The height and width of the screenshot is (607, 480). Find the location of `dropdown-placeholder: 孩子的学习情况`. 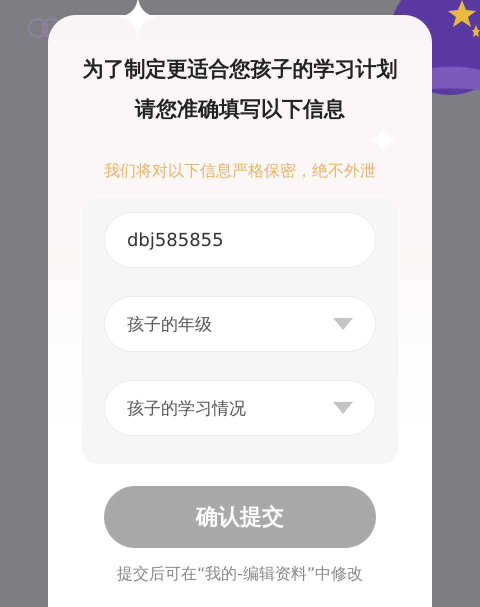

dropdown-placeholder: 孩子的学习情况 is located at coordinates (186, 409).